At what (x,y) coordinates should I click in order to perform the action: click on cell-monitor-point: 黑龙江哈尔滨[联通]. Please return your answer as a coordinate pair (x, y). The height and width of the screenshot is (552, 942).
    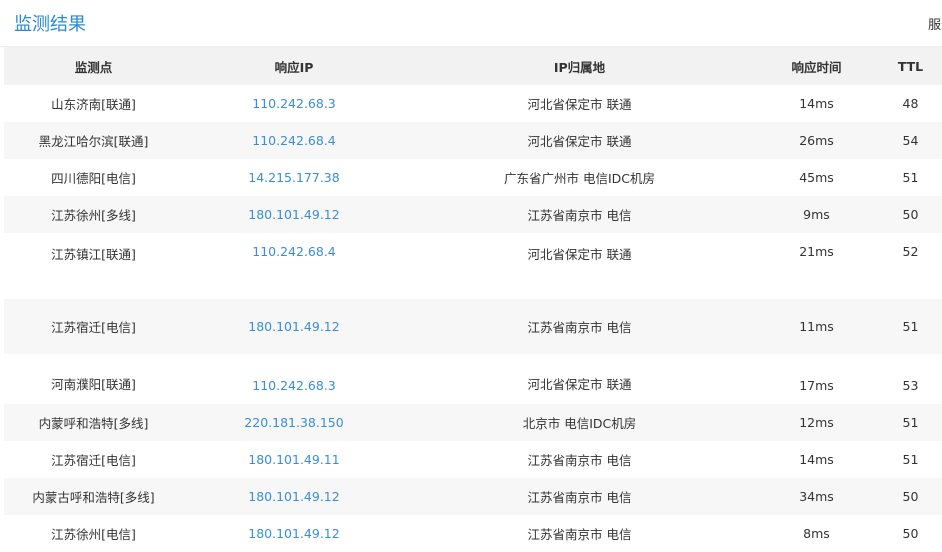
    Looking at the image, I should click on (93, 140).